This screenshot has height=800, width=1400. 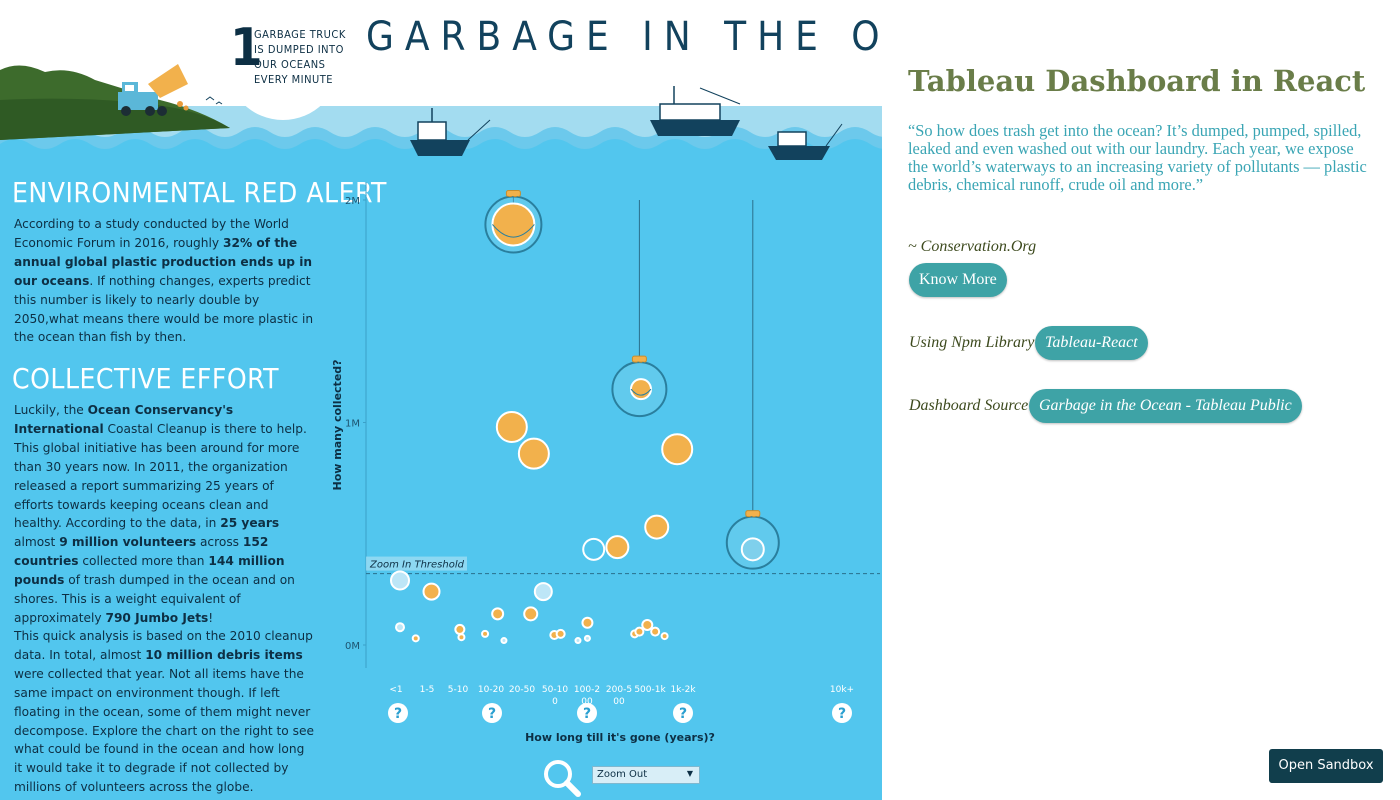 What do you see at coordinates (619, 690) in the screenshot?
I see `x-tick-label: 200-5` at bounding box center [619, 690].